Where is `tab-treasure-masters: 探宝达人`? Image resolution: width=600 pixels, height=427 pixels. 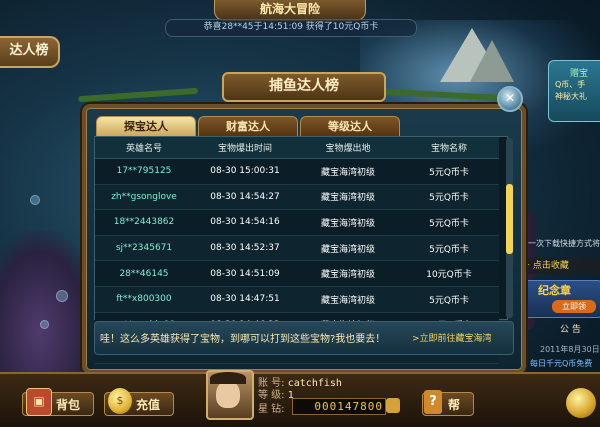 tab-treasure-masters: 探宝达人 is located at coordinates (146, 126).